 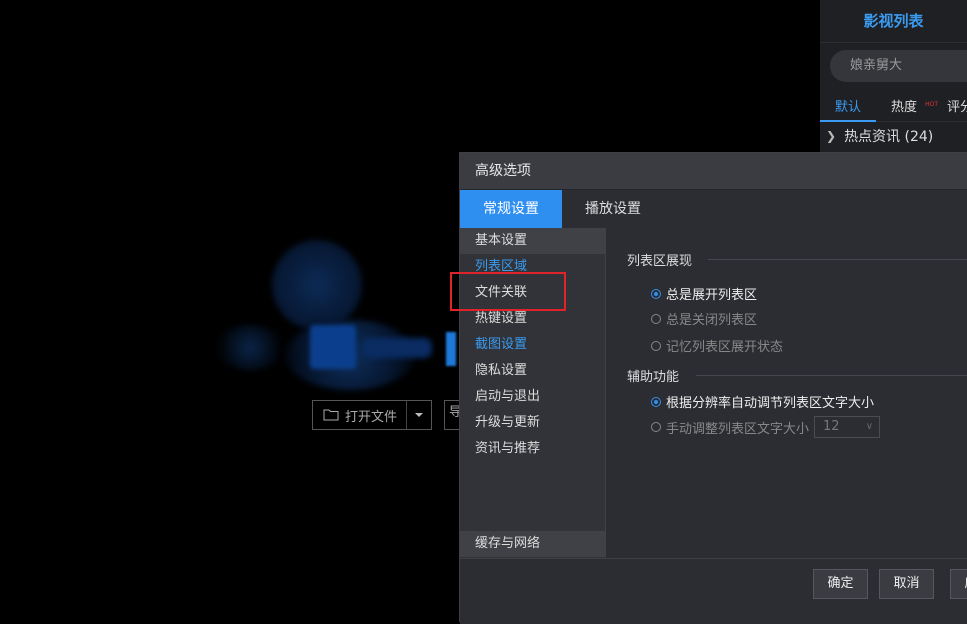 What do you see at coordinates (847, 427) in the screenshot?
I see `font-size-select: 12 ∨` at bounding box center [847, 427].